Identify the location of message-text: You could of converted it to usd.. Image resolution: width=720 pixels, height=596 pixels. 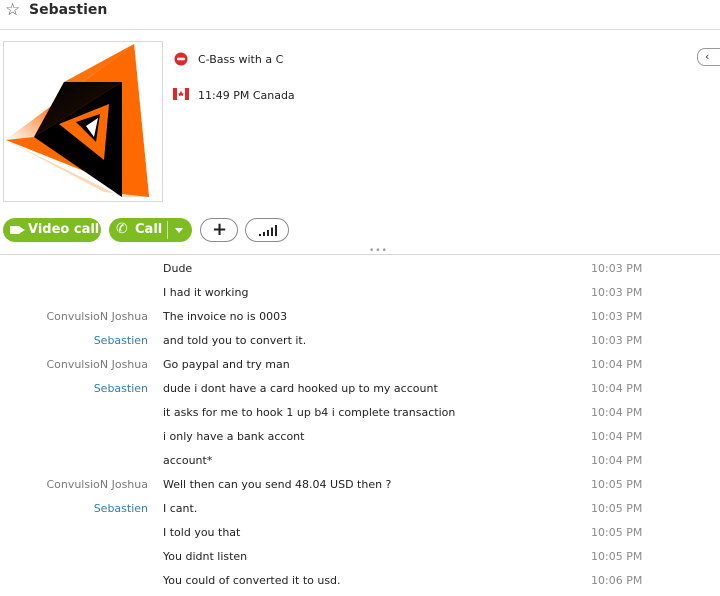
(252, 580).